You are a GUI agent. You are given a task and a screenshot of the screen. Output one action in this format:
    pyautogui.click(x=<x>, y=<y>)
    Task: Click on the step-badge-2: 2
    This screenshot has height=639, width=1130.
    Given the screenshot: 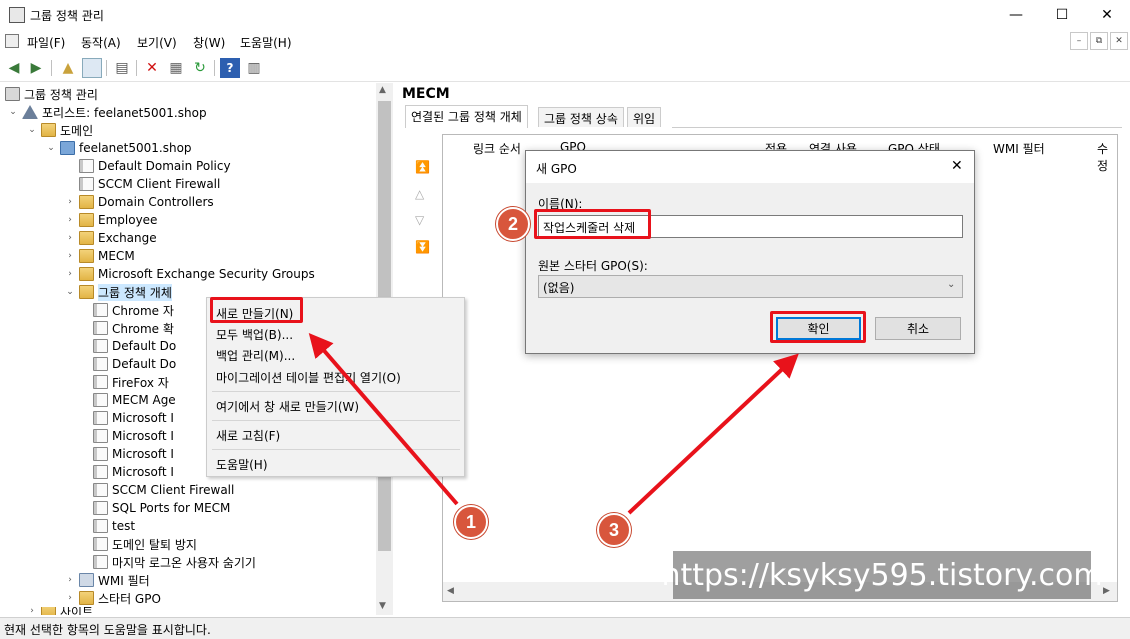 What is the action you would take?
    pyautogui.click(x=513, y=224)
    